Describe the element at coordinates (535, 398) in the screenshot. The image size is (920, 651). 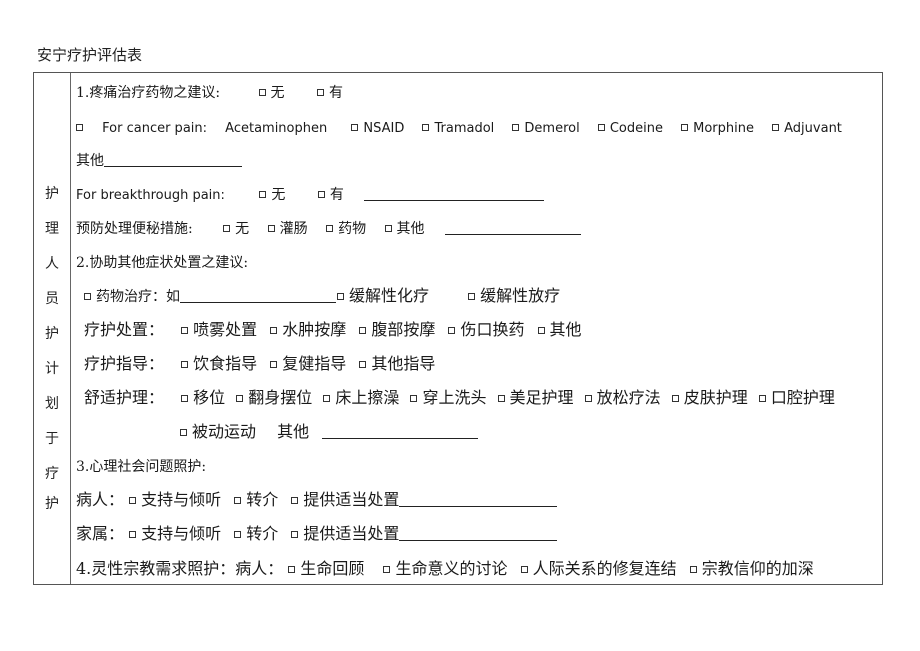
I see `option-foot-care: 美足护理` at that location.